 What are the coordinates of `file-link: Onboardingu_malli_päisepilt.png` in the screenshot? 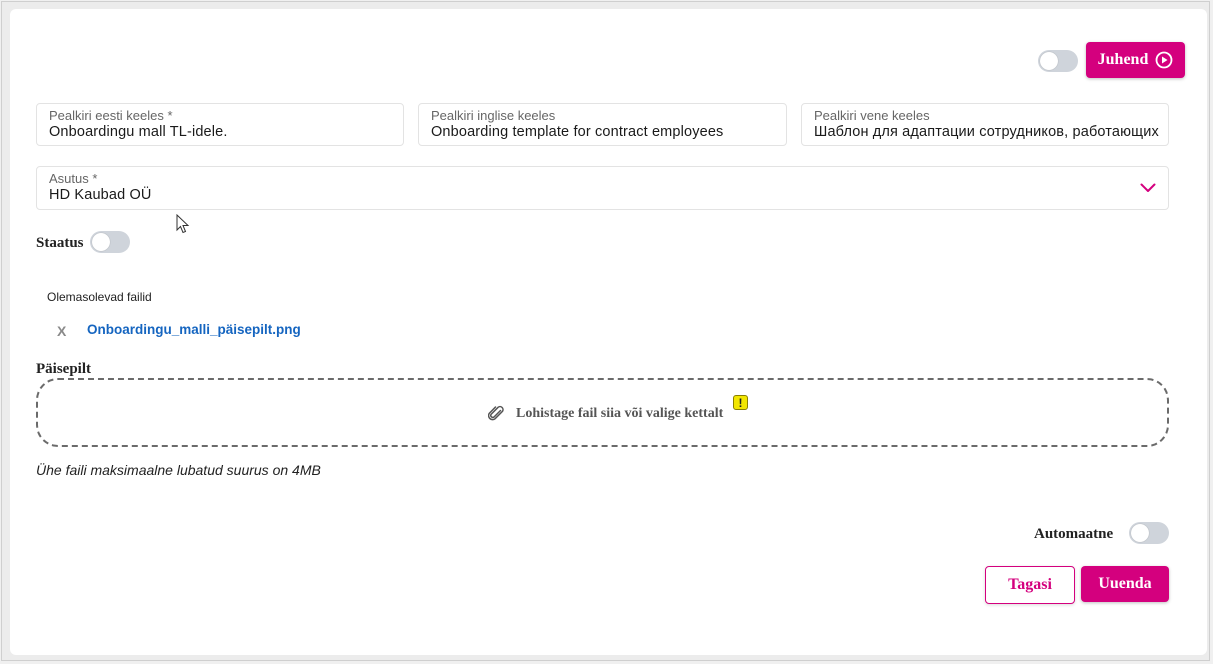 It's located at (194, 329).